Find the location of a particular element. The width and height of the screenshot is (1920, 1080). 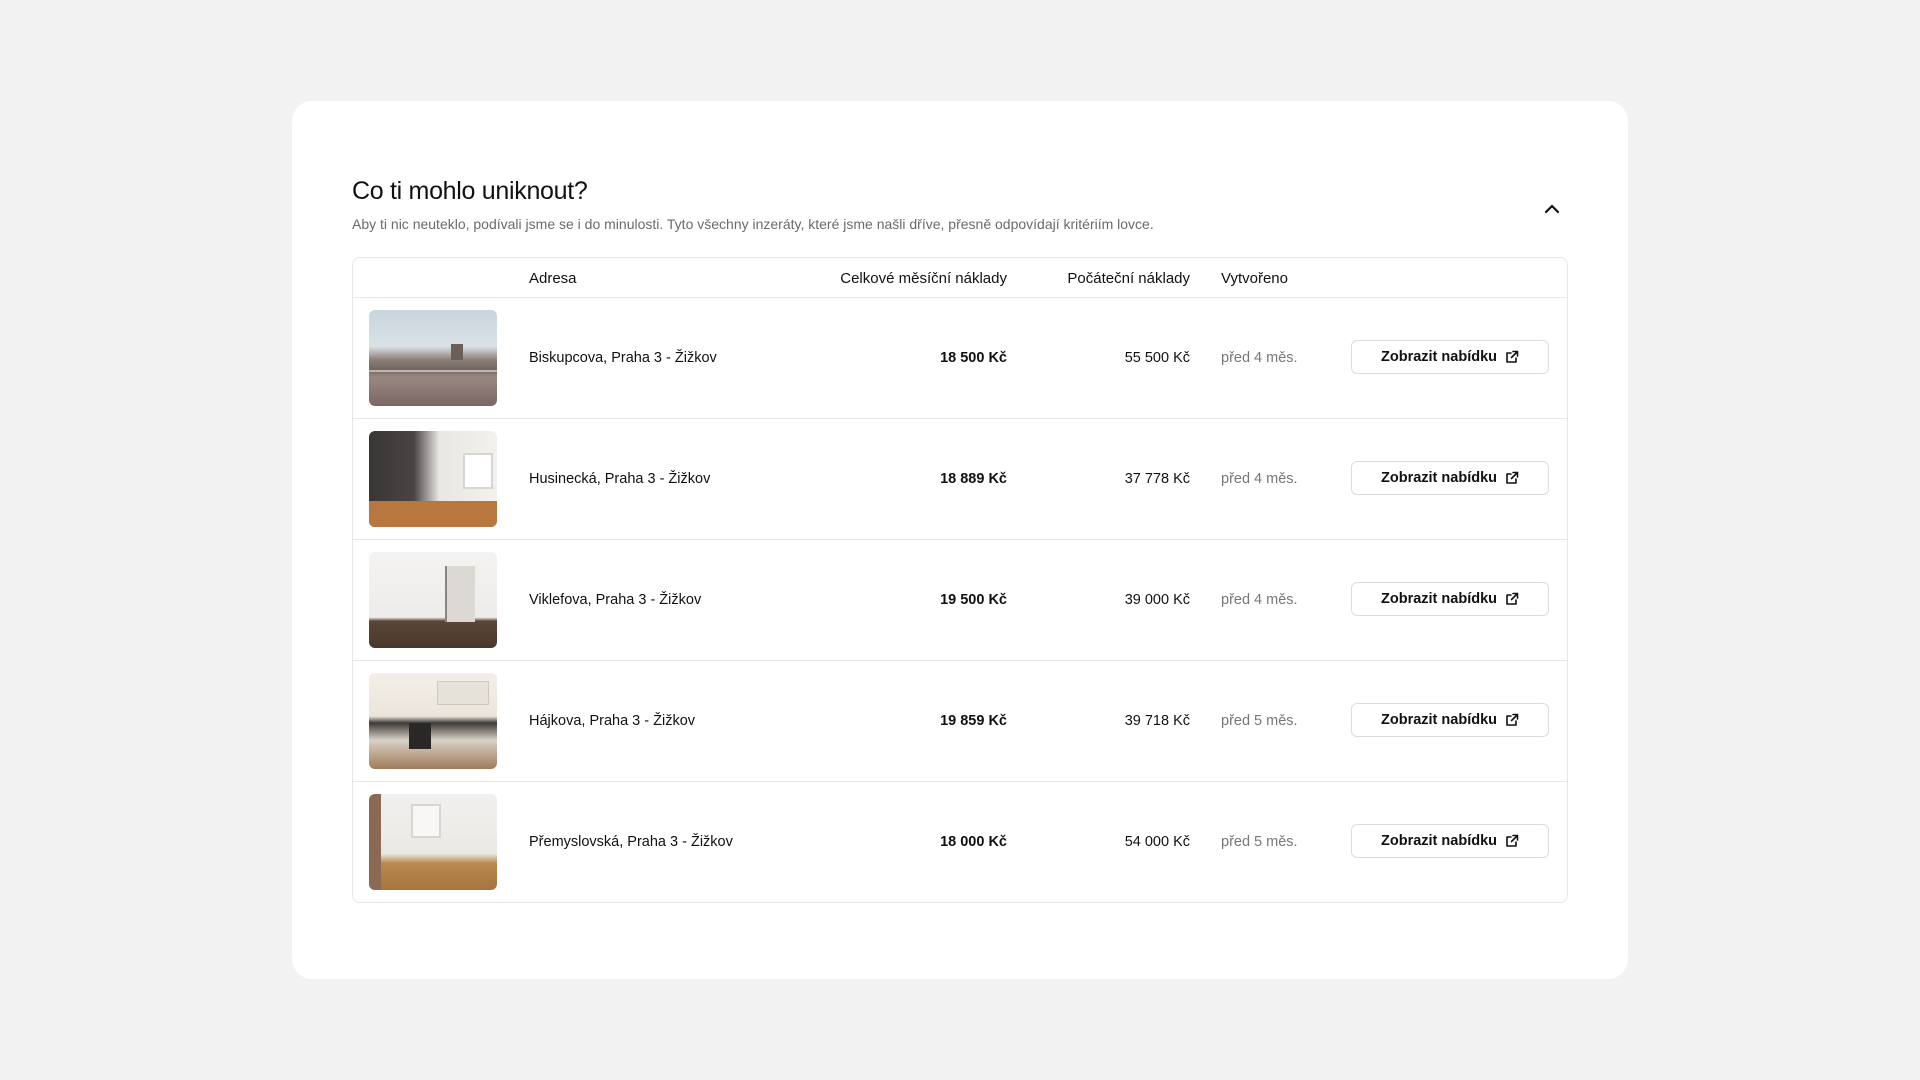

header-created: Vytvořeno is located at coordinates (1254, 278).